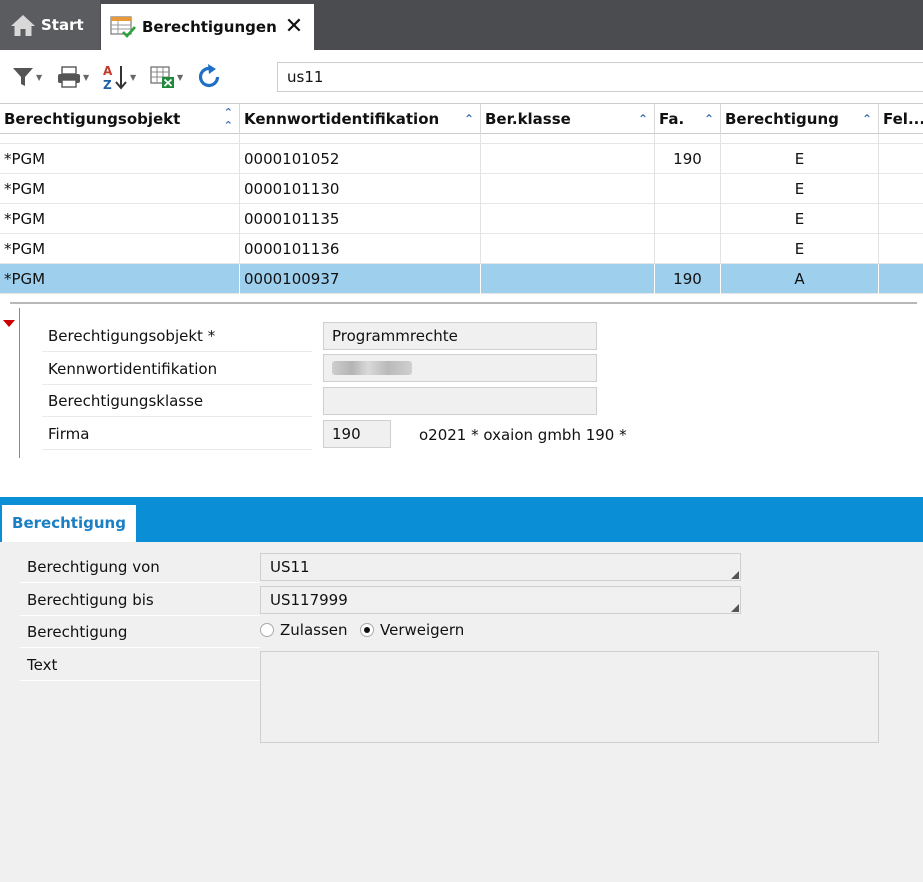  What do you see at coordinates (177, 401) in the screenshot?
I see `field-label-berechtigungsklasse: Berechtigungsklasse` at bounding box center [177, 401].